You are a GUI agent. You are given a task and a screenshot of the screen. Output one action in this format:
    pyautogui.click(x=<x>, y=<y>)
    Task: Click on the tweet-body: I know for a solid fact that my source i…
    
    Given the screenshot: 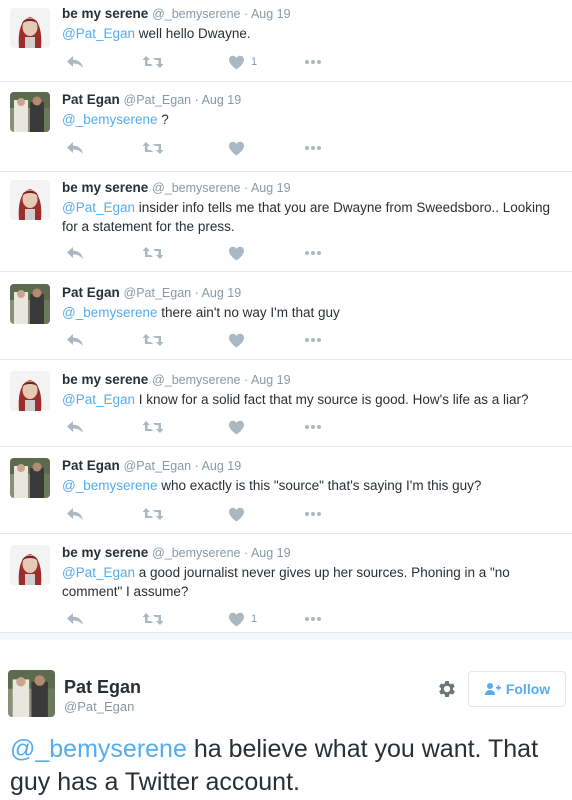 What is the action you would take?
    pyautogui.click(x=333, y=399)
    